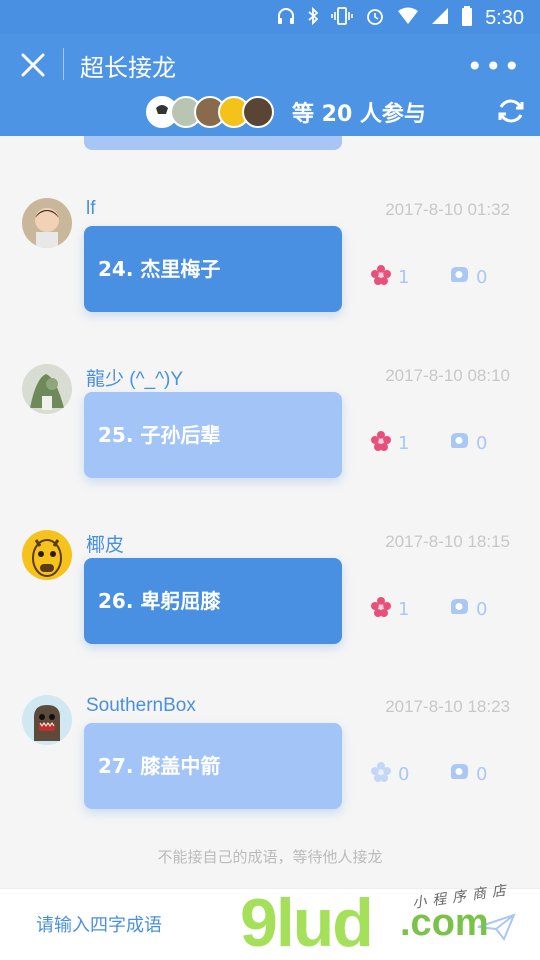 Image resolution: width=540 pixels, height=960 pixels. I want to click on list-item: lf 2017-8-10 01:32 24. 杰里梅子 1 0, so click(270, 268).